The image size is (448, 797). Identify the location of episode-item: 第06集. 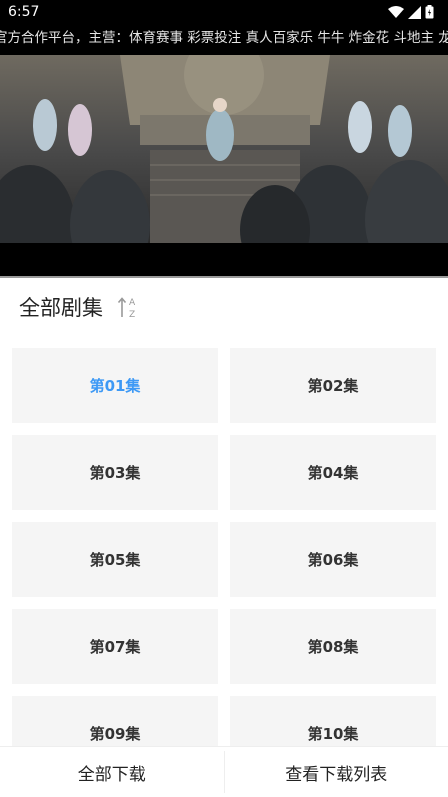
(333, 559).